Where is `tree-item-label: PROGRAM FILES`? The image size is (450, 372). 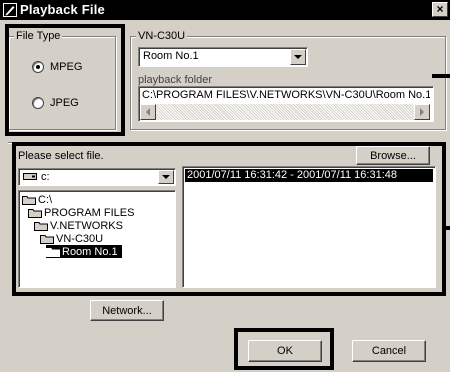
tree-item-label: PROGRAM FILES is located at coordinates (89, 212).